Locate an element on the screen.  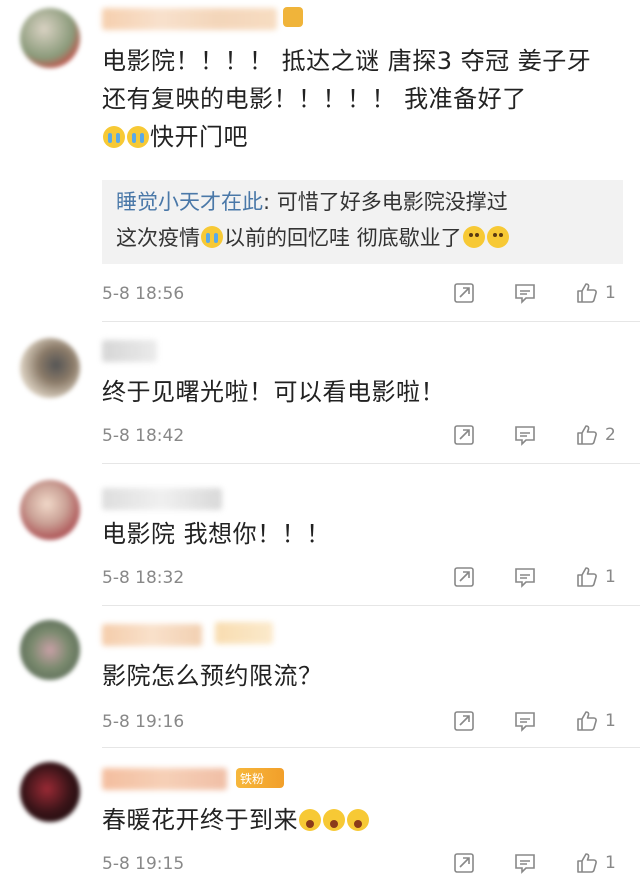
reply-author-link: 睡觉小天才在此 is located at coordinates (189, 202).